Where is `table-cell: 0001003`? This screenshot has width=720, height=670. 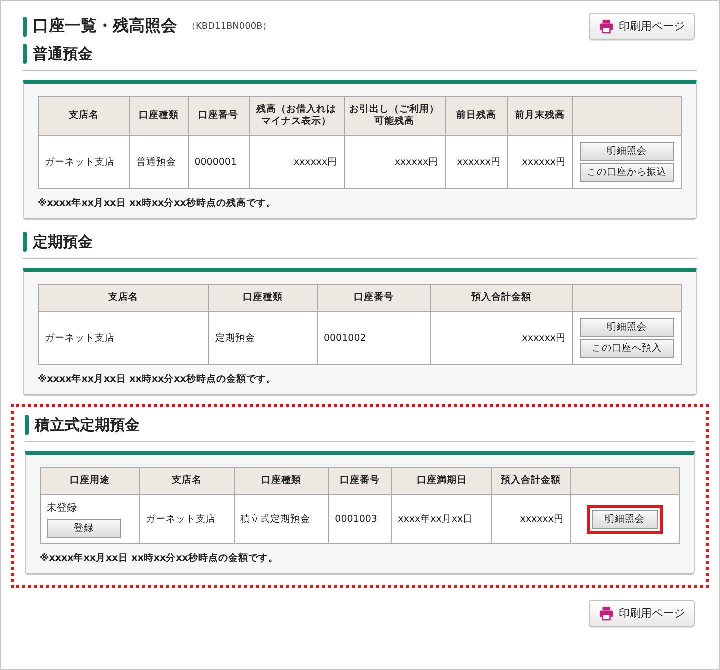 table-cell: 0001003 is located at coordinates (360, 519).